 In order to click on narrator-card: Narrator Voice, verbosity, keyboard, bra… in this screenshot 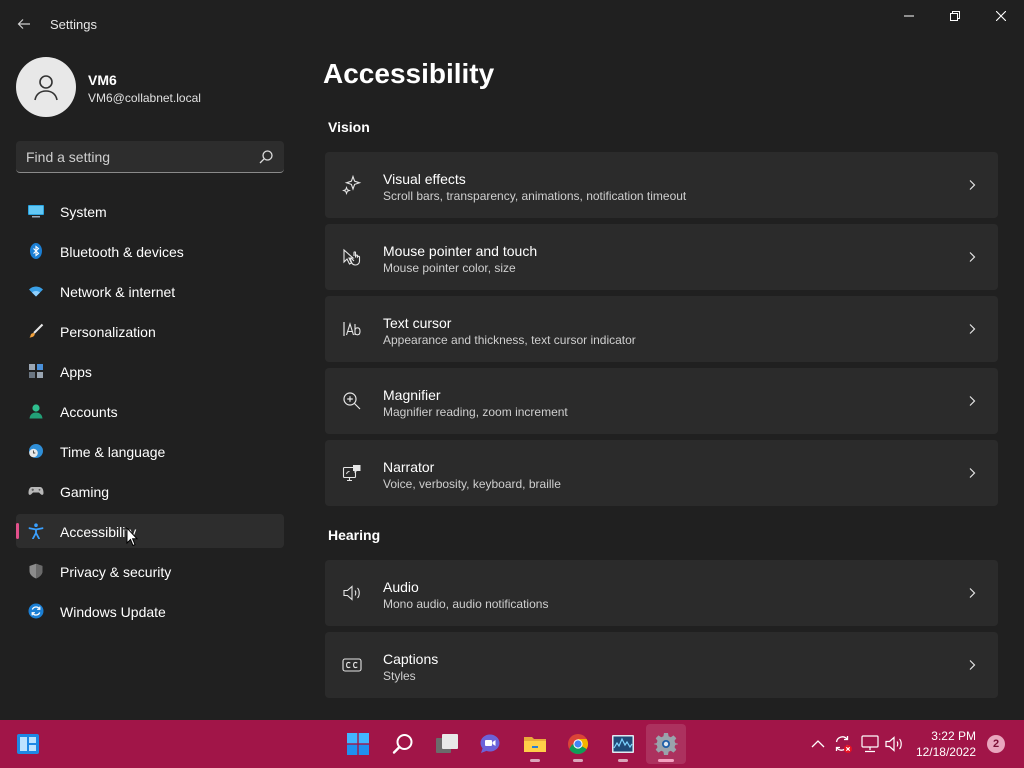, I will do `click(661, 473)`.